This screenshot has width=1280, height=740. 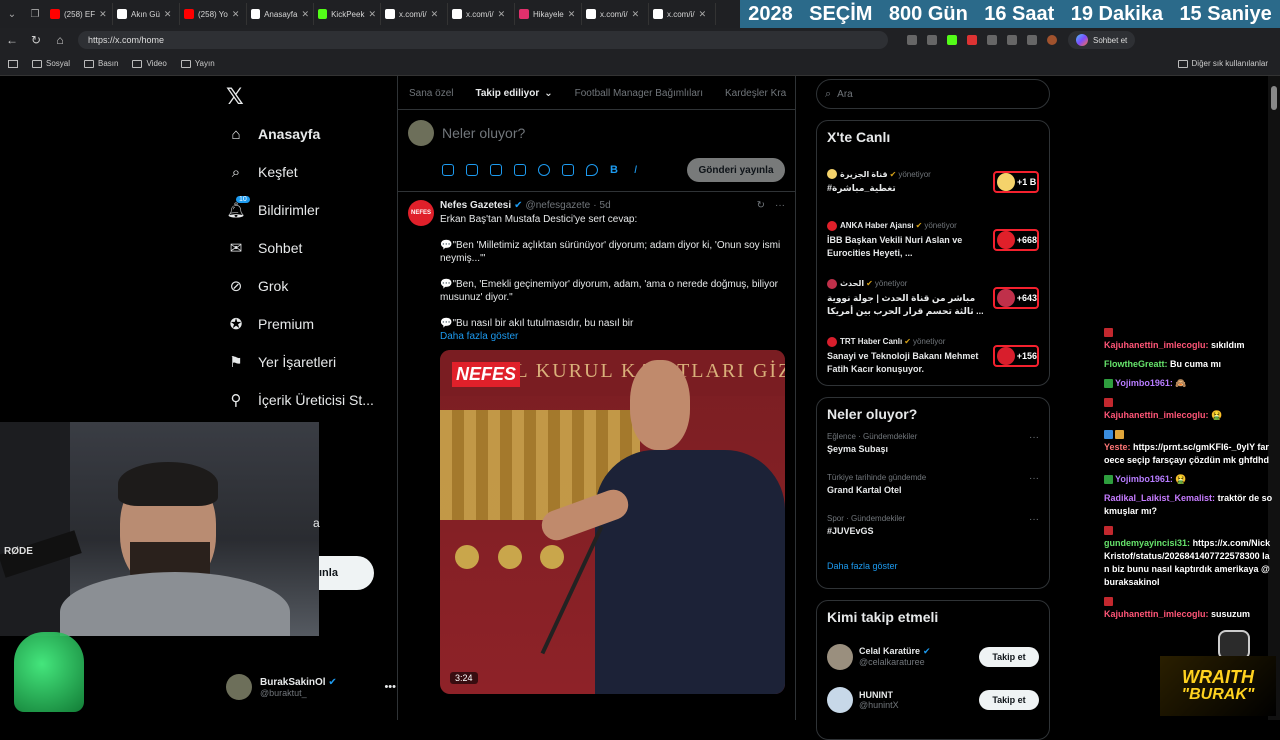 What do you see at coordinates (311, 324) in the screenshot?
I see `nav-item-premium: ✪ Premium` at bounding box center [311, 324].